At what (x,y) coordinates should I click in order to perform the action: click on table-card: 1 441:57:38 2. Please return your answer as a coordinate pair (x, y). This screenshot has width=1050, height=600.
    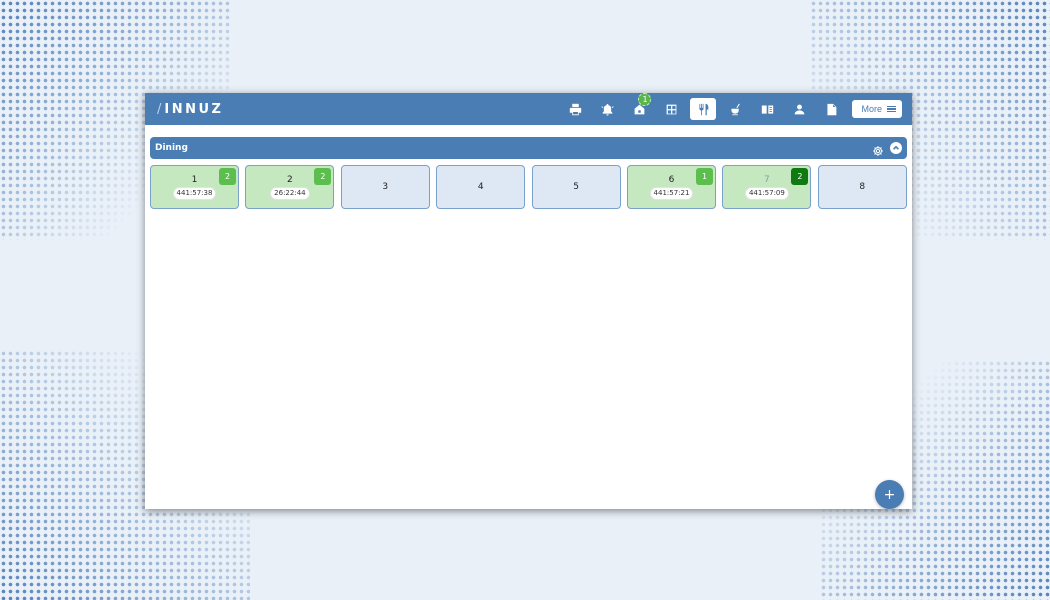
    Looking at the image, I should click on (194, 187).